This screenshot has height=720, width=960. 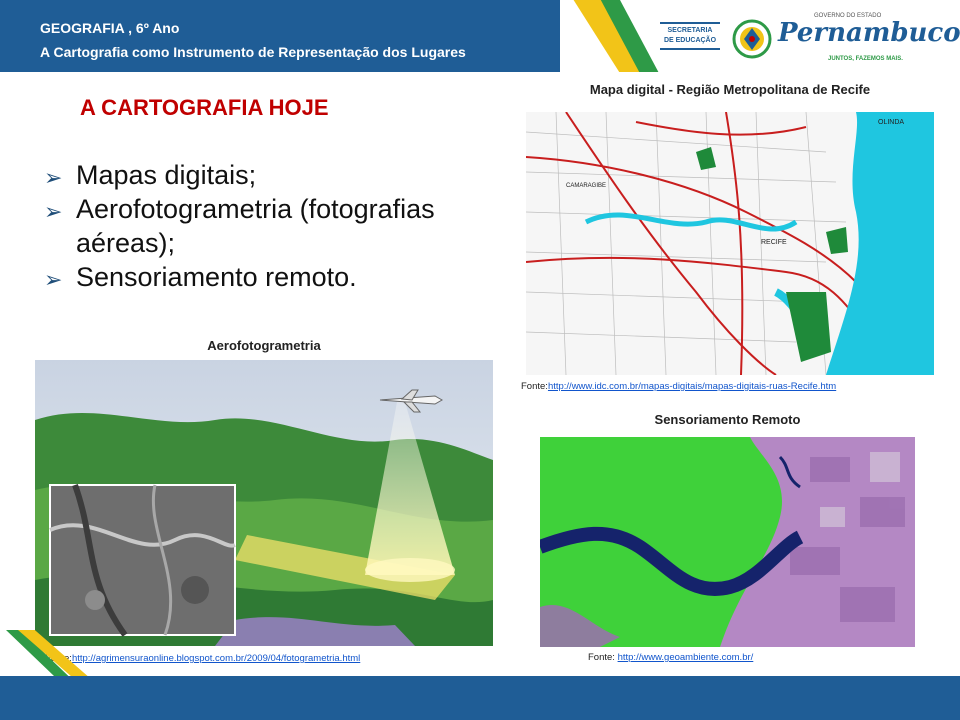 What do you see at coordinates (480, 698) in the screenshot?
I see `footer-bar` at bounding box center [480, 698].